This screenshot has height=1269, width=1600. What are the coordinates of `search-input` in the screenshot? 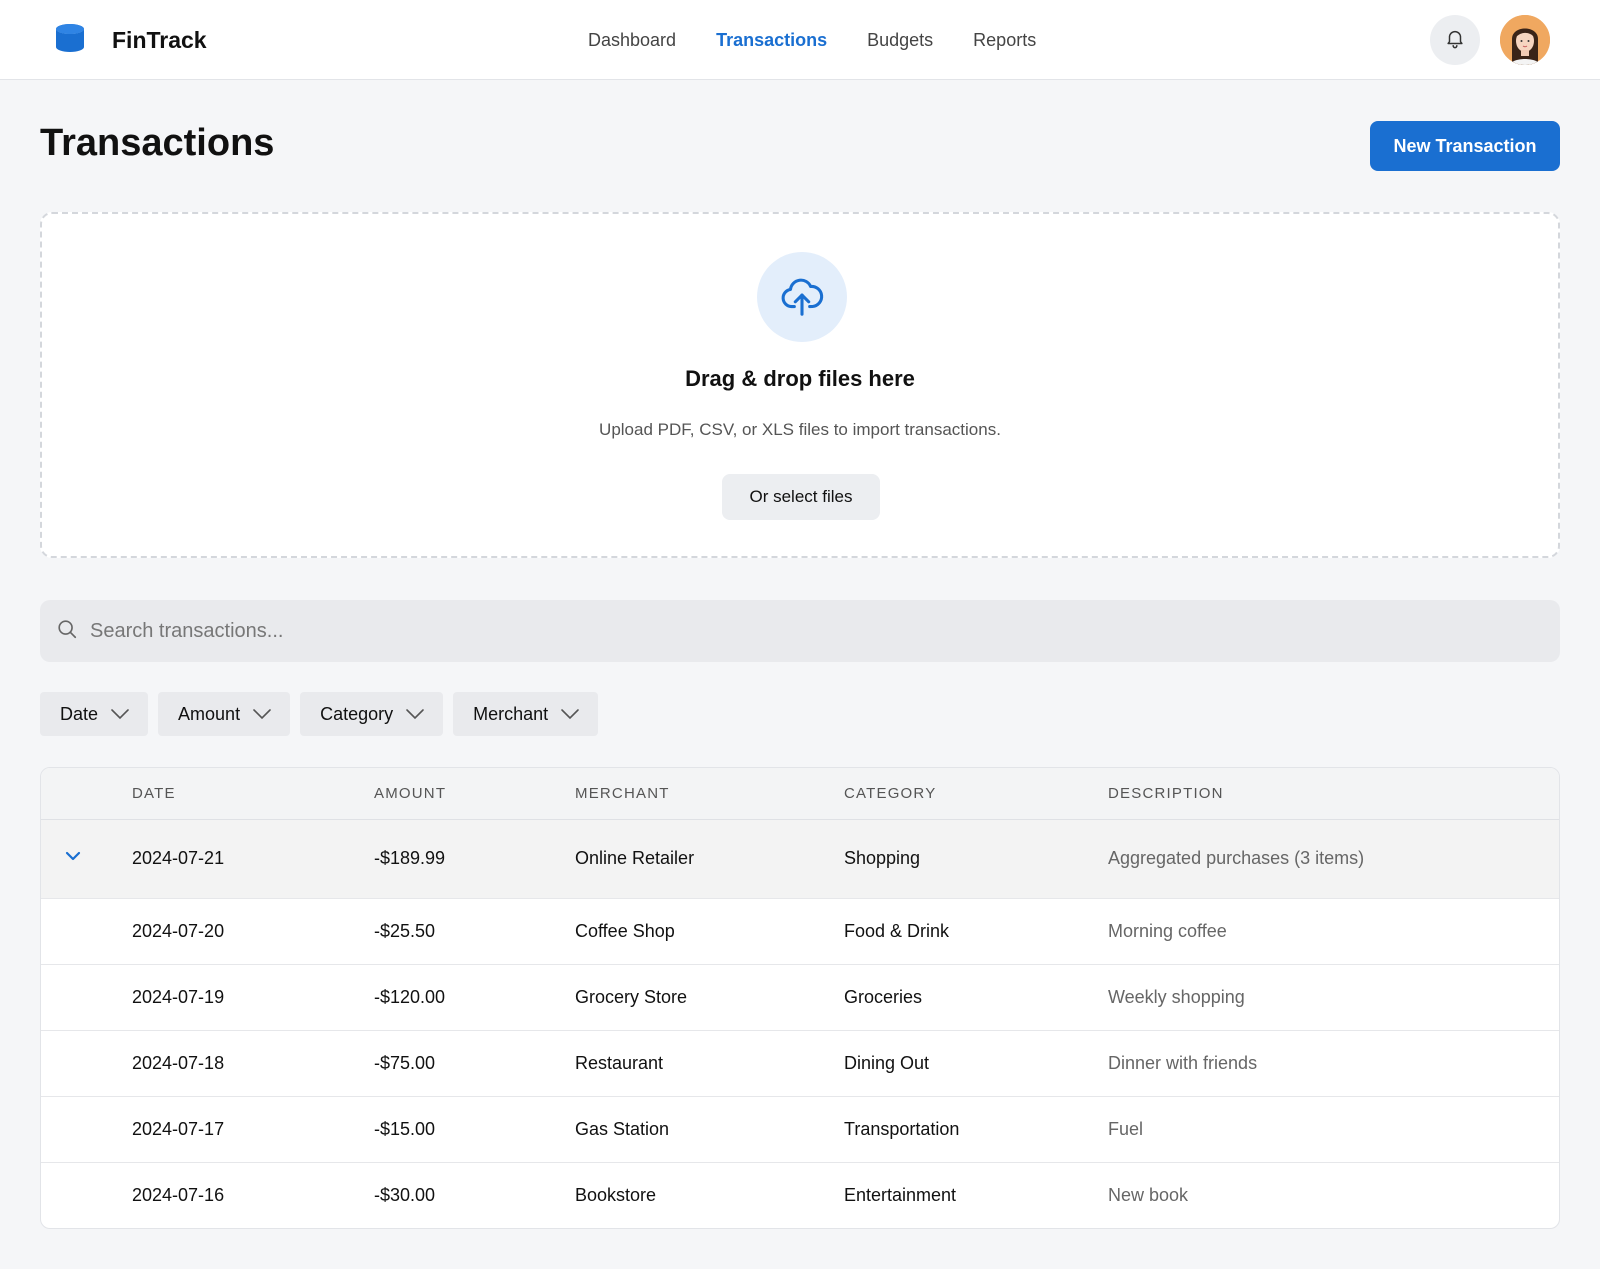 It's located at (790, 631).